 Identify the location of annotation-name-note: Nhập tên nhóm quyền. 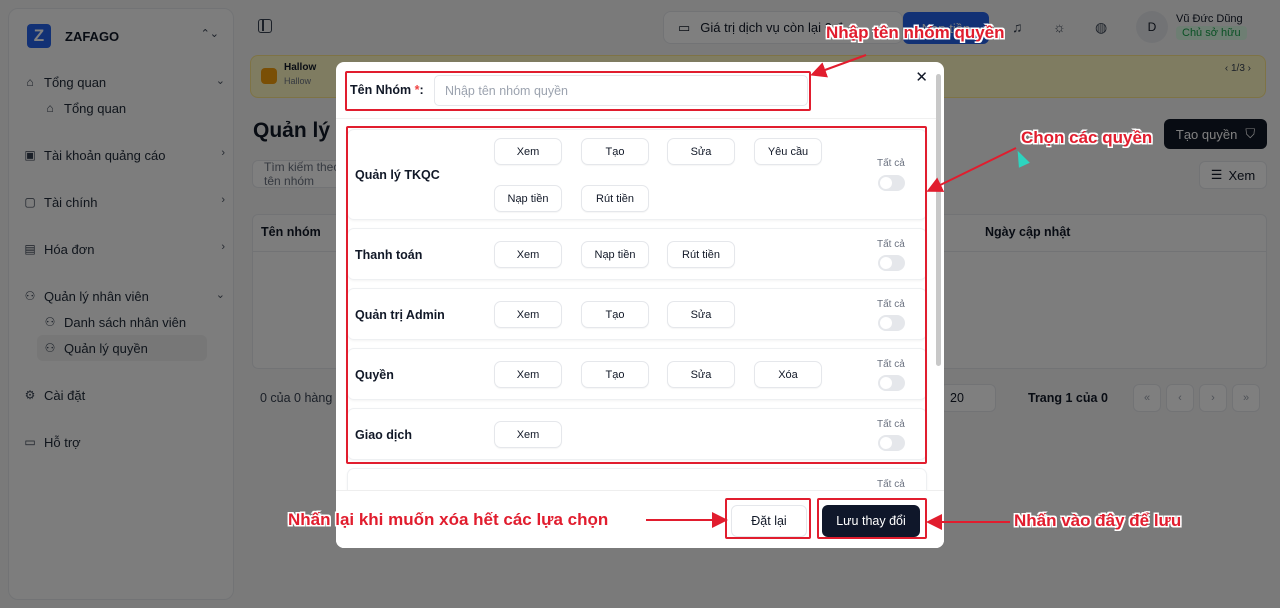
(915, 32).